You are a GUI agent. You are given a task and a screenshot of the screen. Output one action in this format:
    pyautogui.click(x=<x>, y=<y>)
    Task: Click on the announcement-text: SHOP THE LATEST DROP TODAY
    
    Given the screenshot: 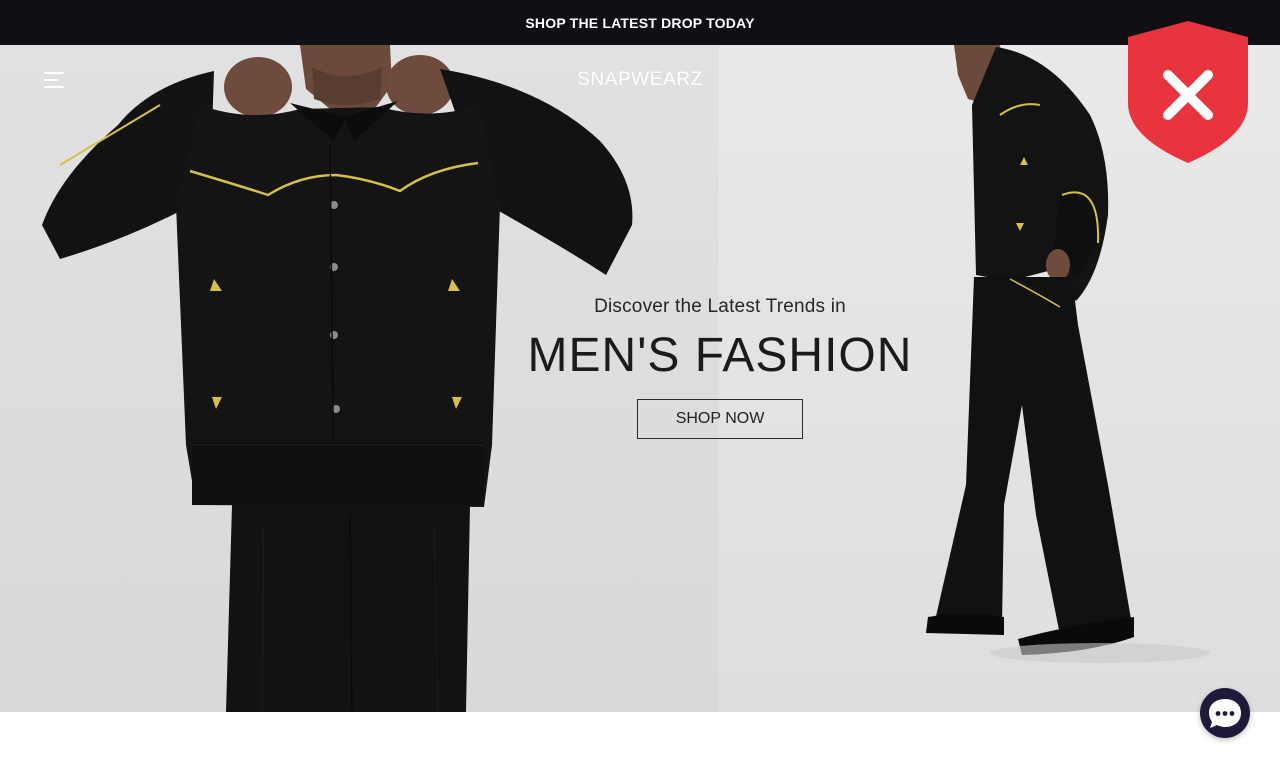 What is the action you would take?
    pyautogui.click(x=640, y=22)
    